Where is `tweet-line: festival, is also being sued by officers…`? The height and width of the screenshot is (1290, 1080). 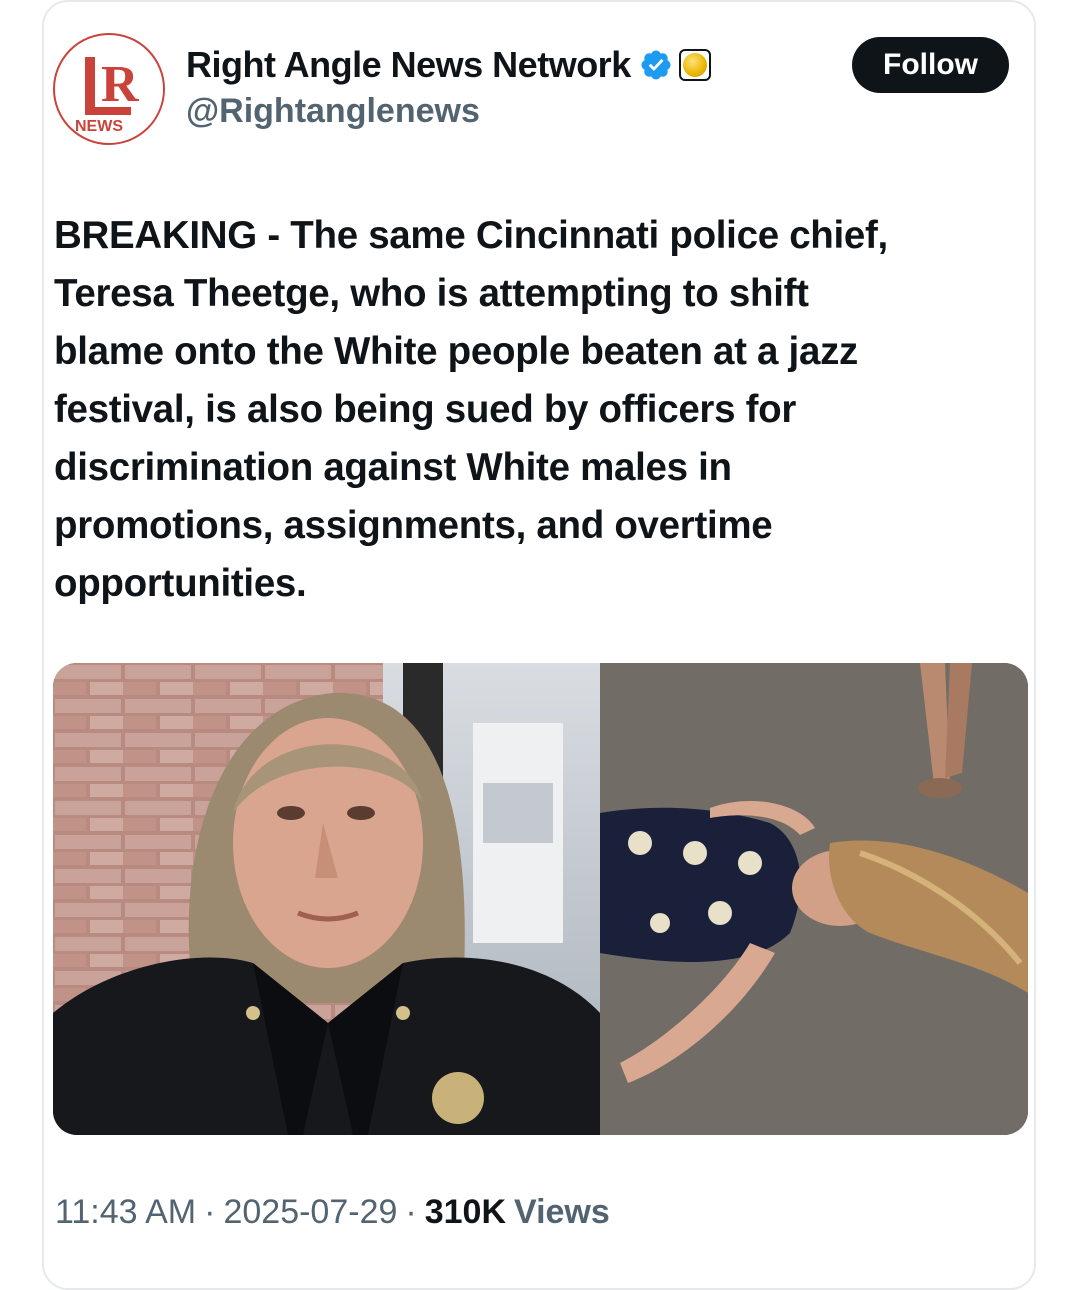
tweet-line: festival, is also being sued by officers… is located at coordinates (425, 409).